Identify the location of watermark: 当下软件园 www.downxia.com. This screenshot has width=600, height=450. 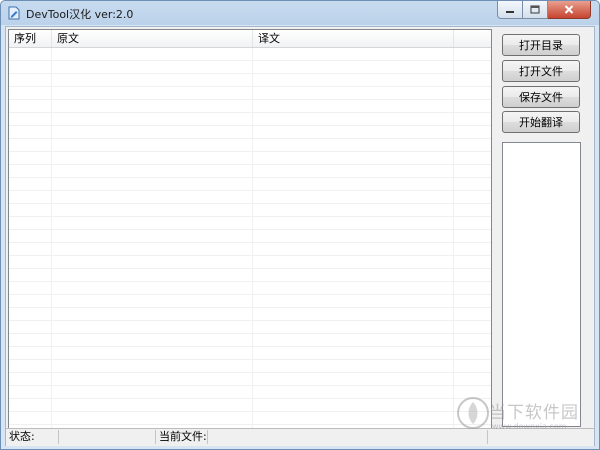
(526, 416).